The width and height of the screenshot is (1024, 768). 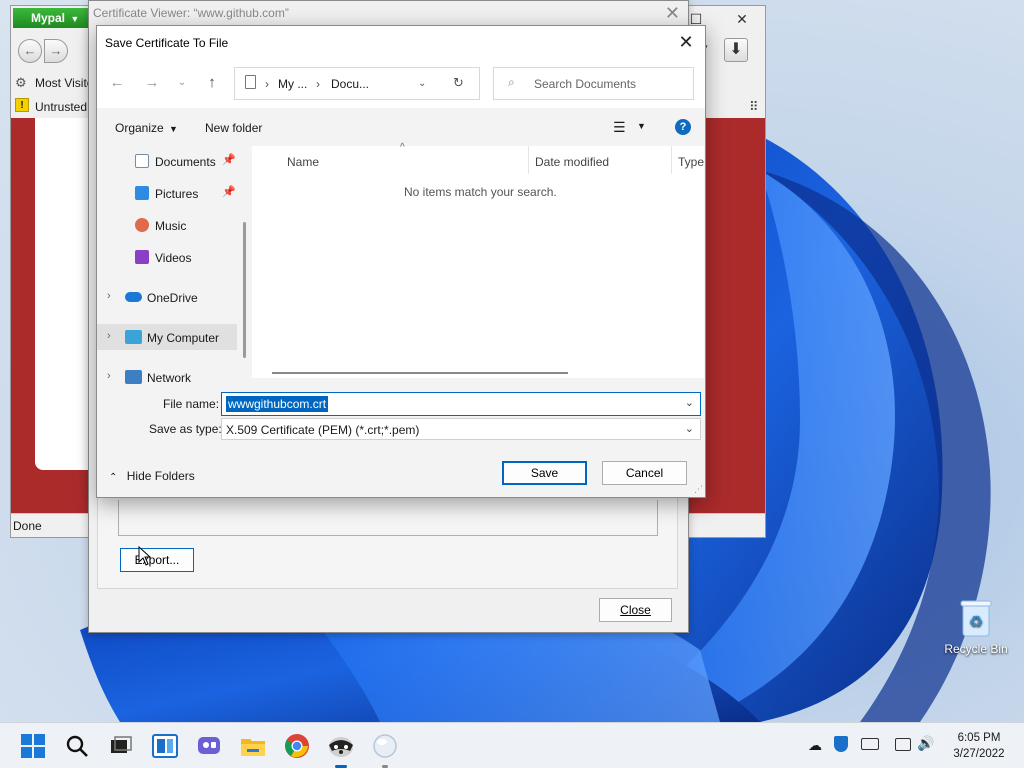 I want to click on app-menu-label: Mypal, so click(x=48, y=18).